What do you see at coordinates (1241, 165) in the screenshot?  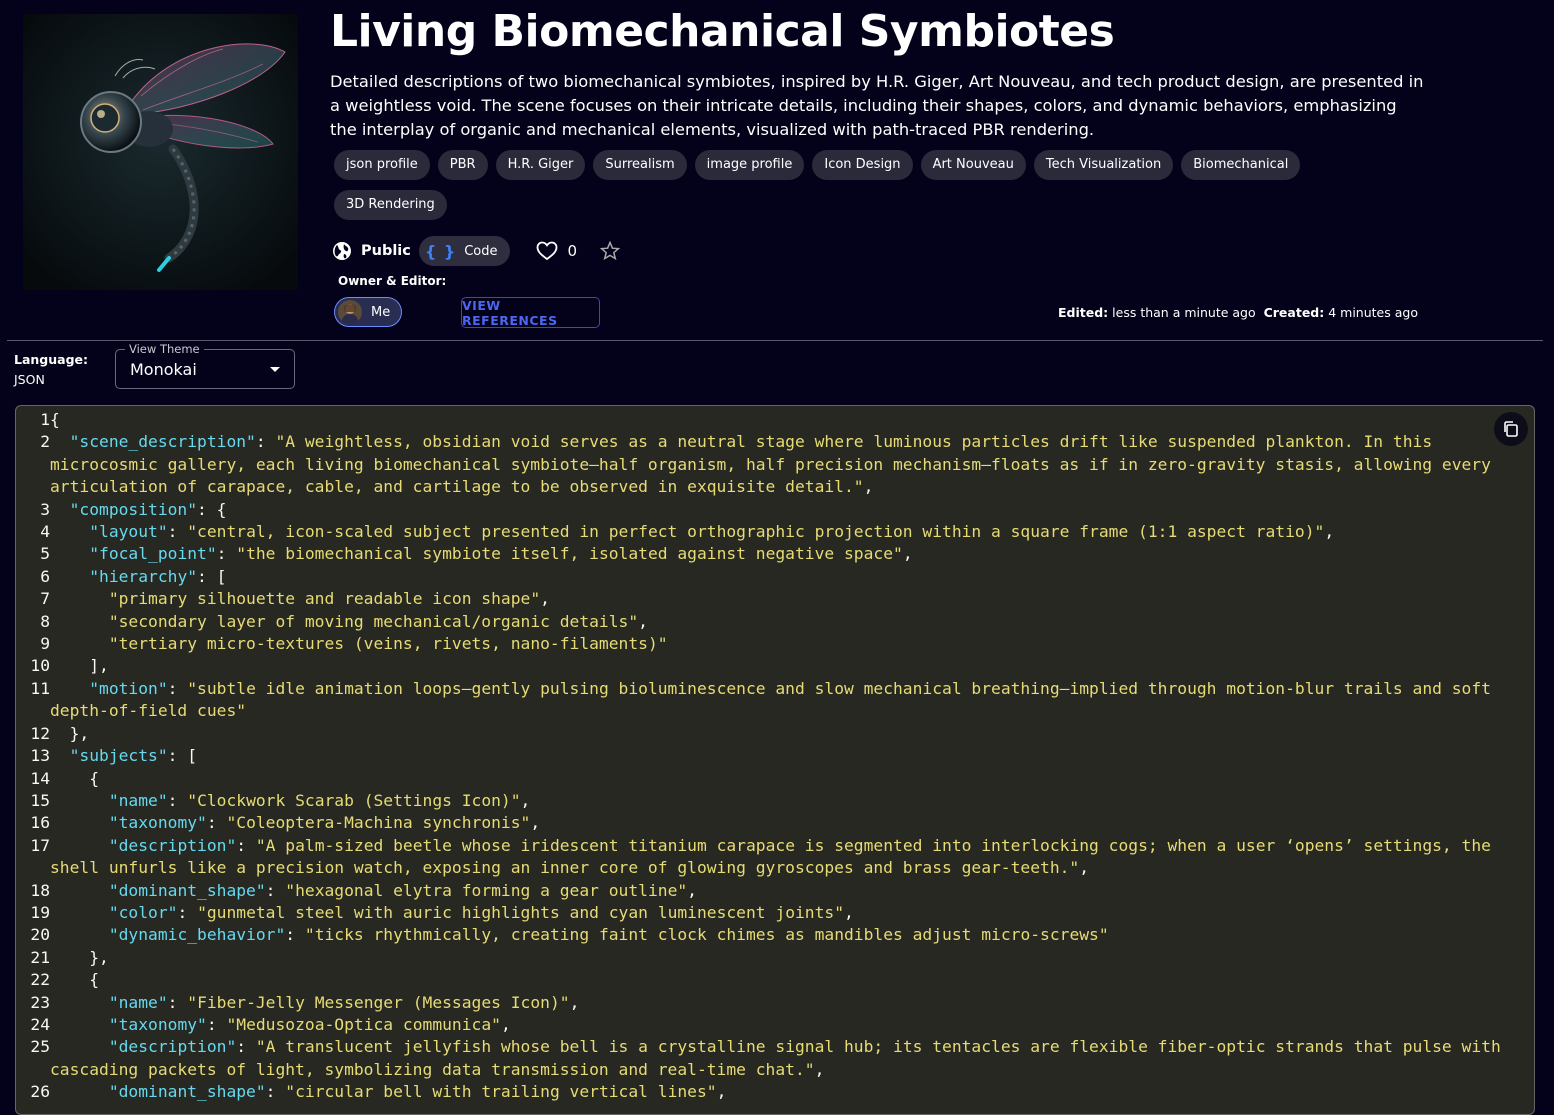 I see `tag-chip: Biomechanical` at bounding box center [1241, 165].